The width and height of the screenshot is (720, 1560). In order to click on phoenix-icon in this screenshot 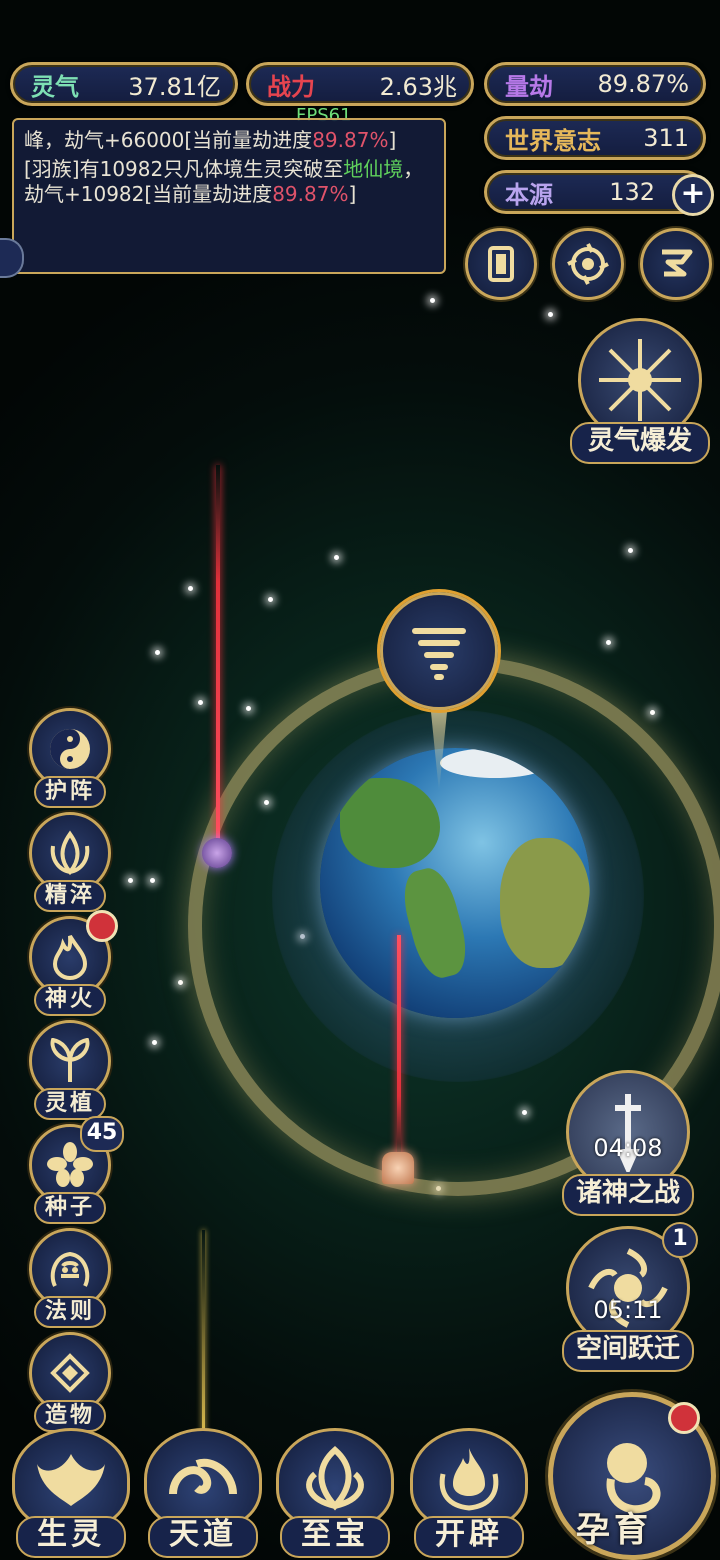, I will do `click(71, 1479)`.